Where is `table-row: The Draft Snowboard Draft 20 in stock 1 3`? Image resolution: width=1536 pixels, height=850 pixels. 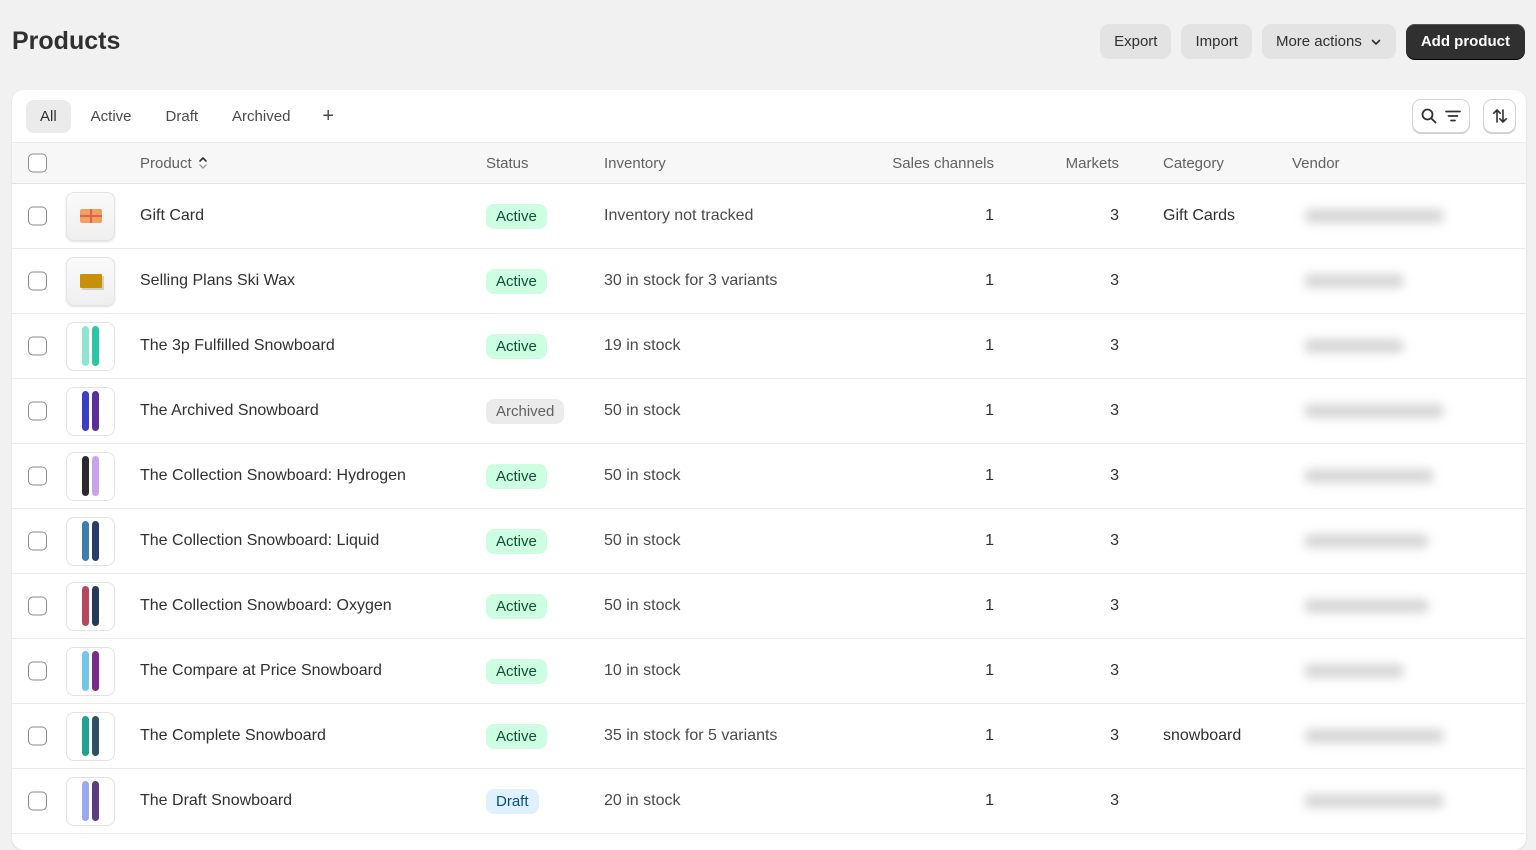
table-row: The Draft Snowboard Draft 20 in stock 1 3 is located at coordinates (769, 801).